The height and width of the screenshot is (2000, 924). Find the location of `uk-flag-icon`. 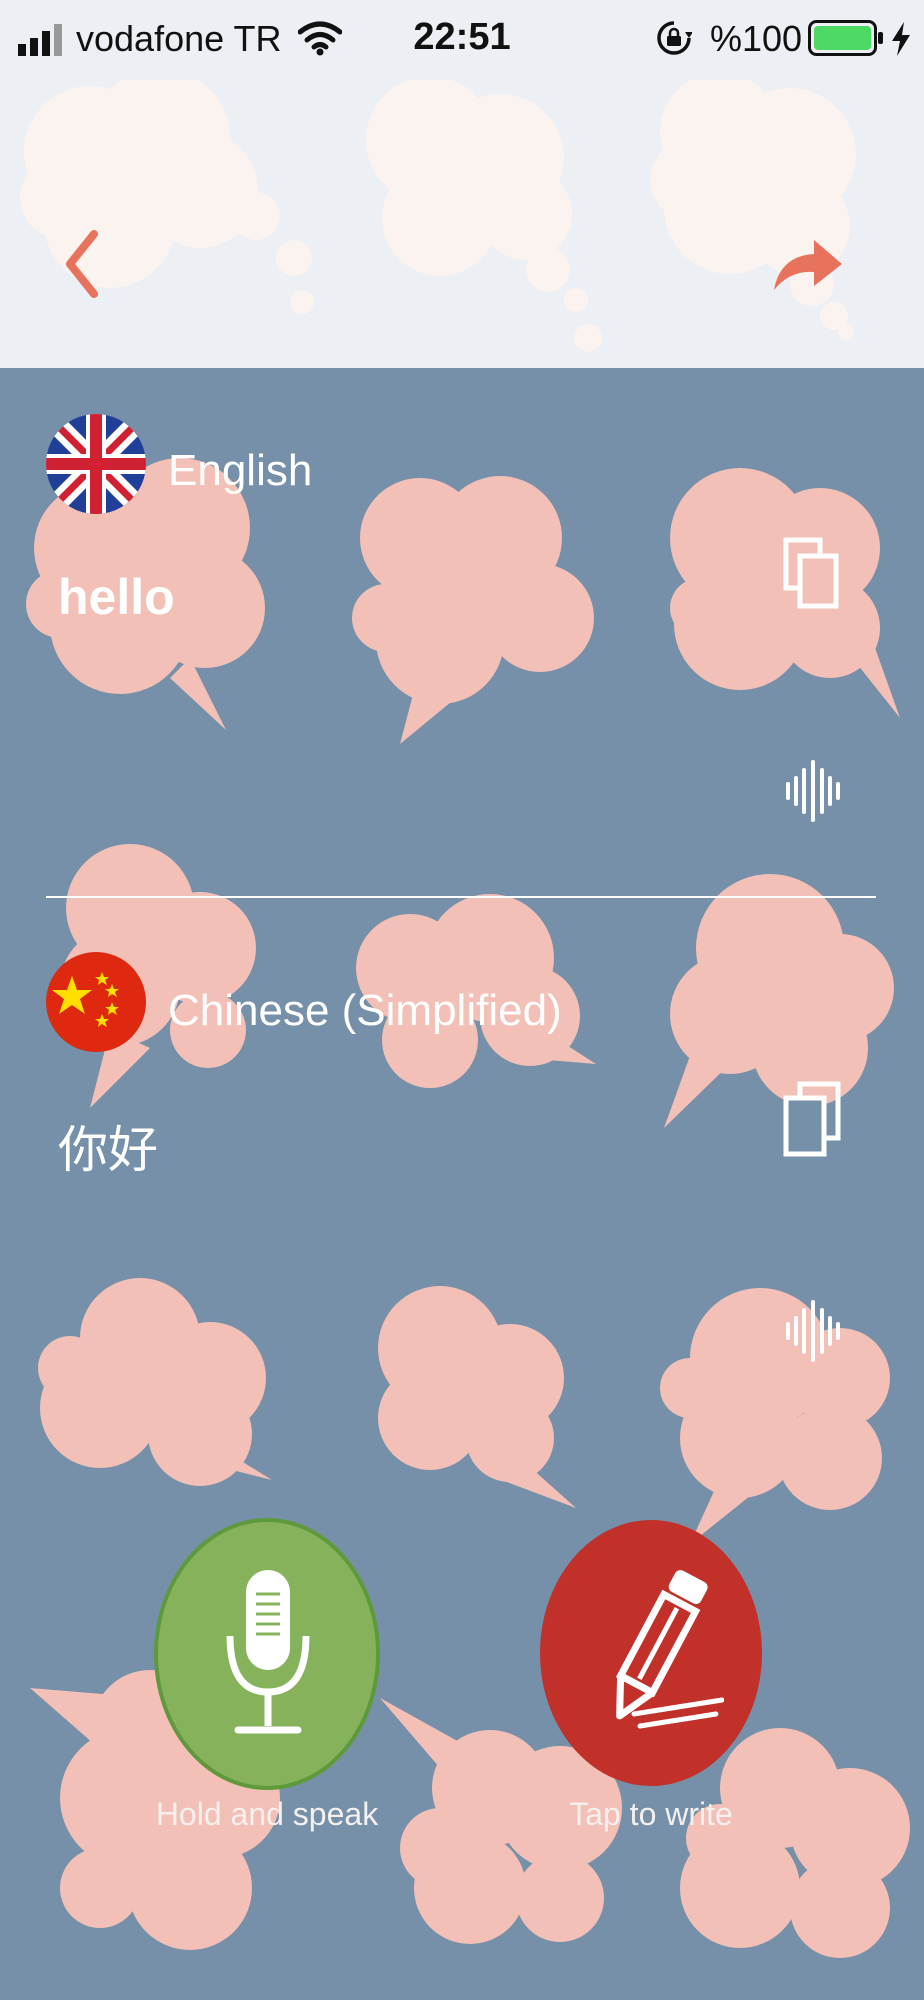

uk-flag-icon is located at coordinates (96, 464).